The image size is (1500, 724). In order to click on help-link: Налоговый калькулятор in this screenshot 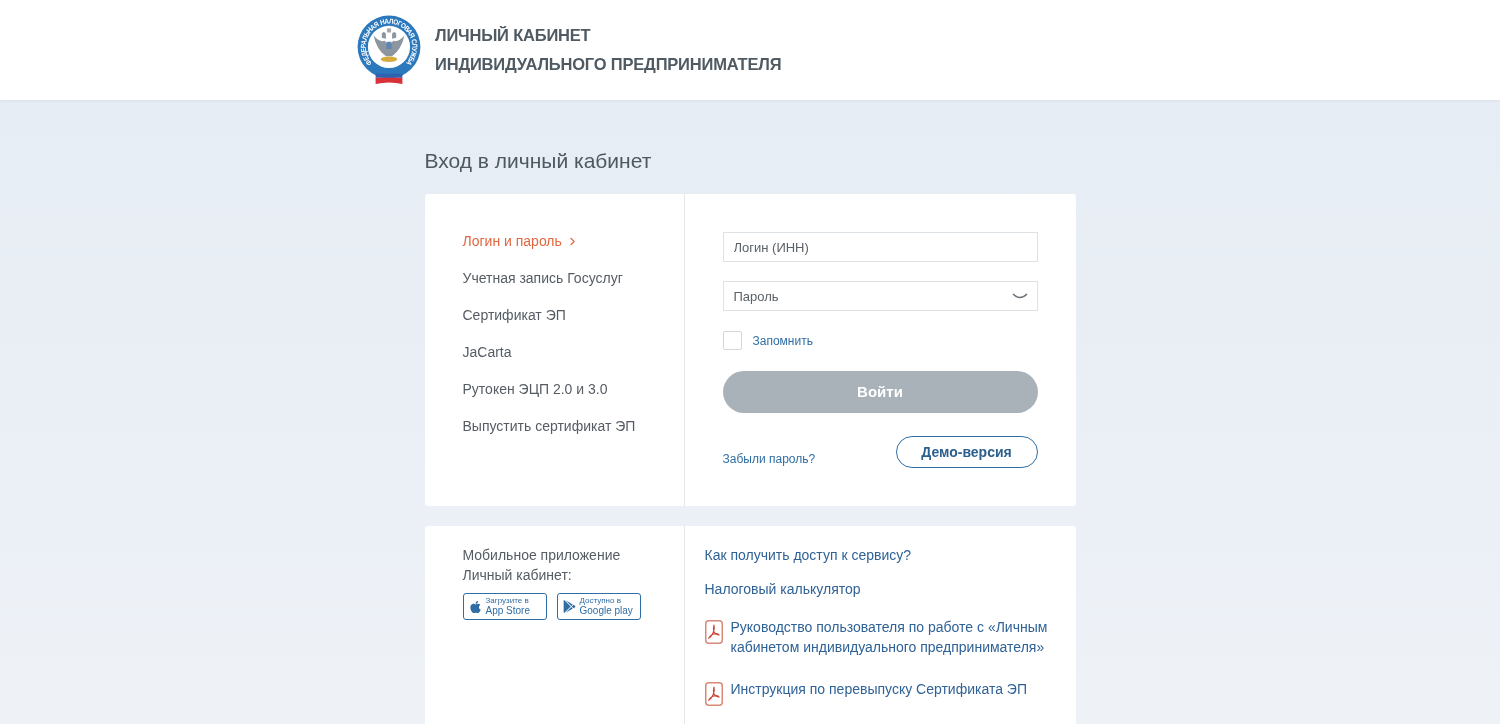, I will do `click(782, 589)`.